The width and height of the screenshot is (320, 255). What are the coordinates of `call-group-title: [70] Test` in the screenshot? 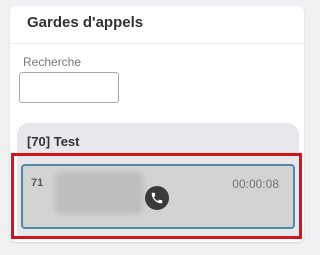 It's located at (53, 141).